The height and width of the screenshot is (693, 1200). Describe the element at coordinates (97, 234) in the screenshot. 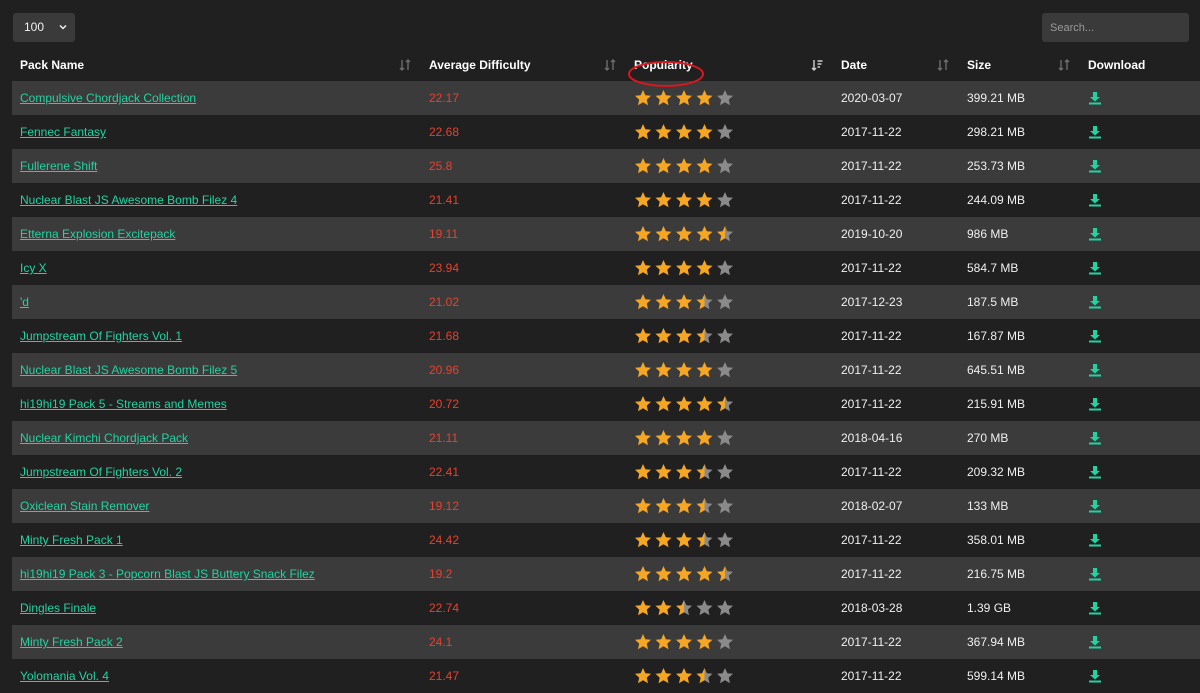

I see `pack-name-link: Etterna Explosion Excitepack` at that location.